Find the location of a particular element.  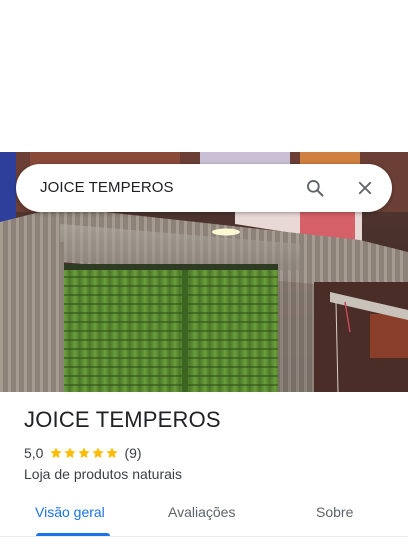

rating-row: 5,0 (9) is located at coordinates (83, 453).